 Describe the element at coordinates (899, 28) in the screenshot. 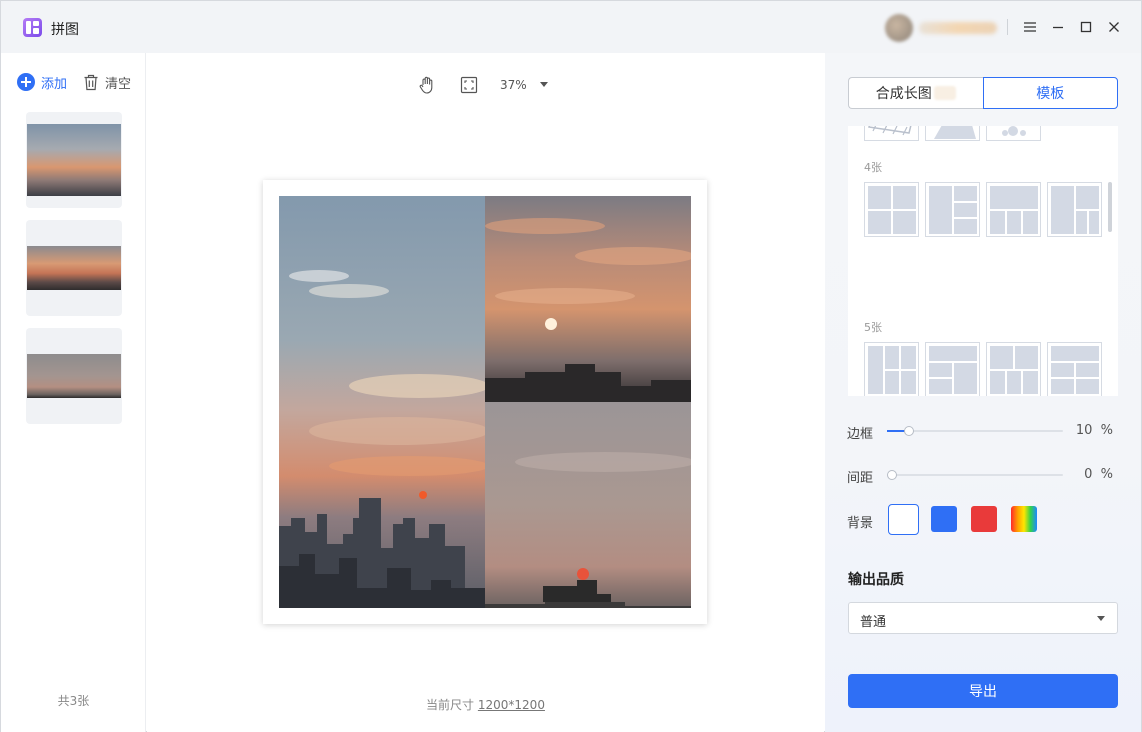

I see `avatar` at that location.